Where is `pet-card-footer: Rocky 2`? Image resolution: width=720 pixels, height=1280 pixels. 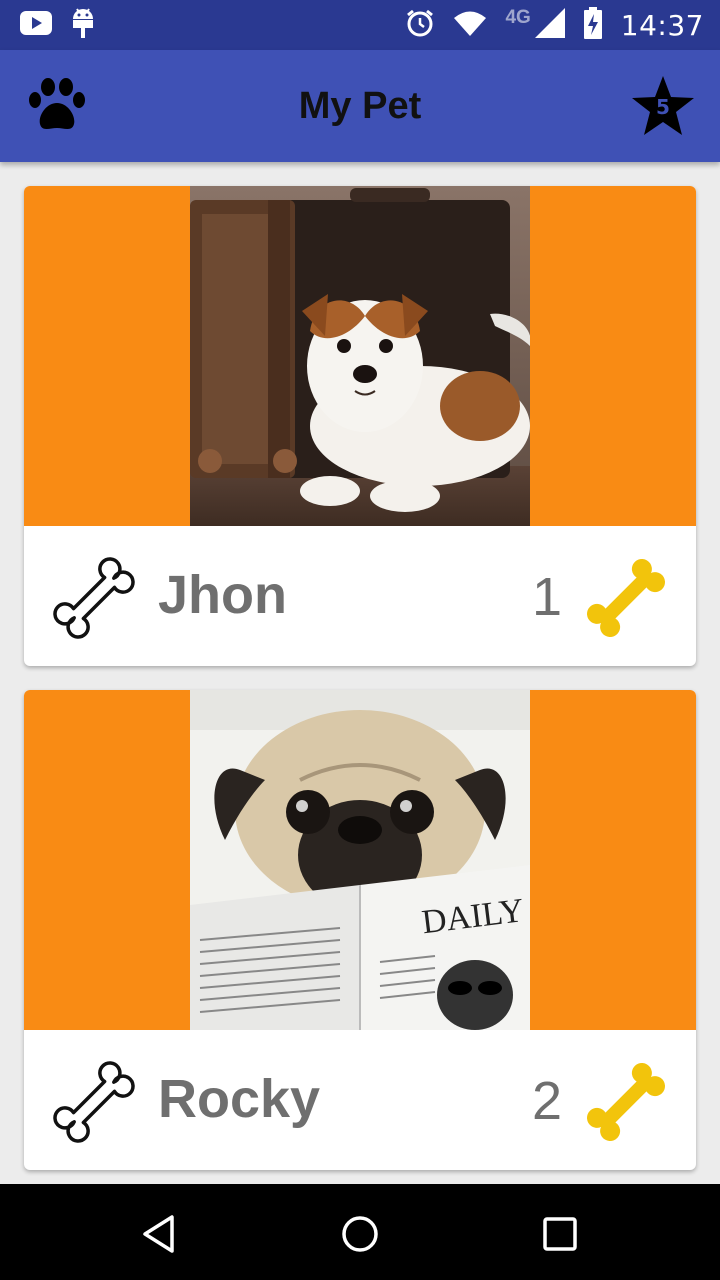
pet-card-footer: Rocky 2 is located at coordinates (360, 1100).